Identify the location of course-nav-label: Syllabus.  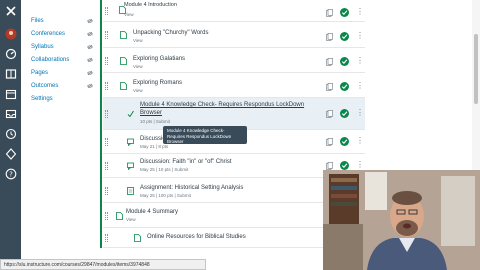
(42, 47).